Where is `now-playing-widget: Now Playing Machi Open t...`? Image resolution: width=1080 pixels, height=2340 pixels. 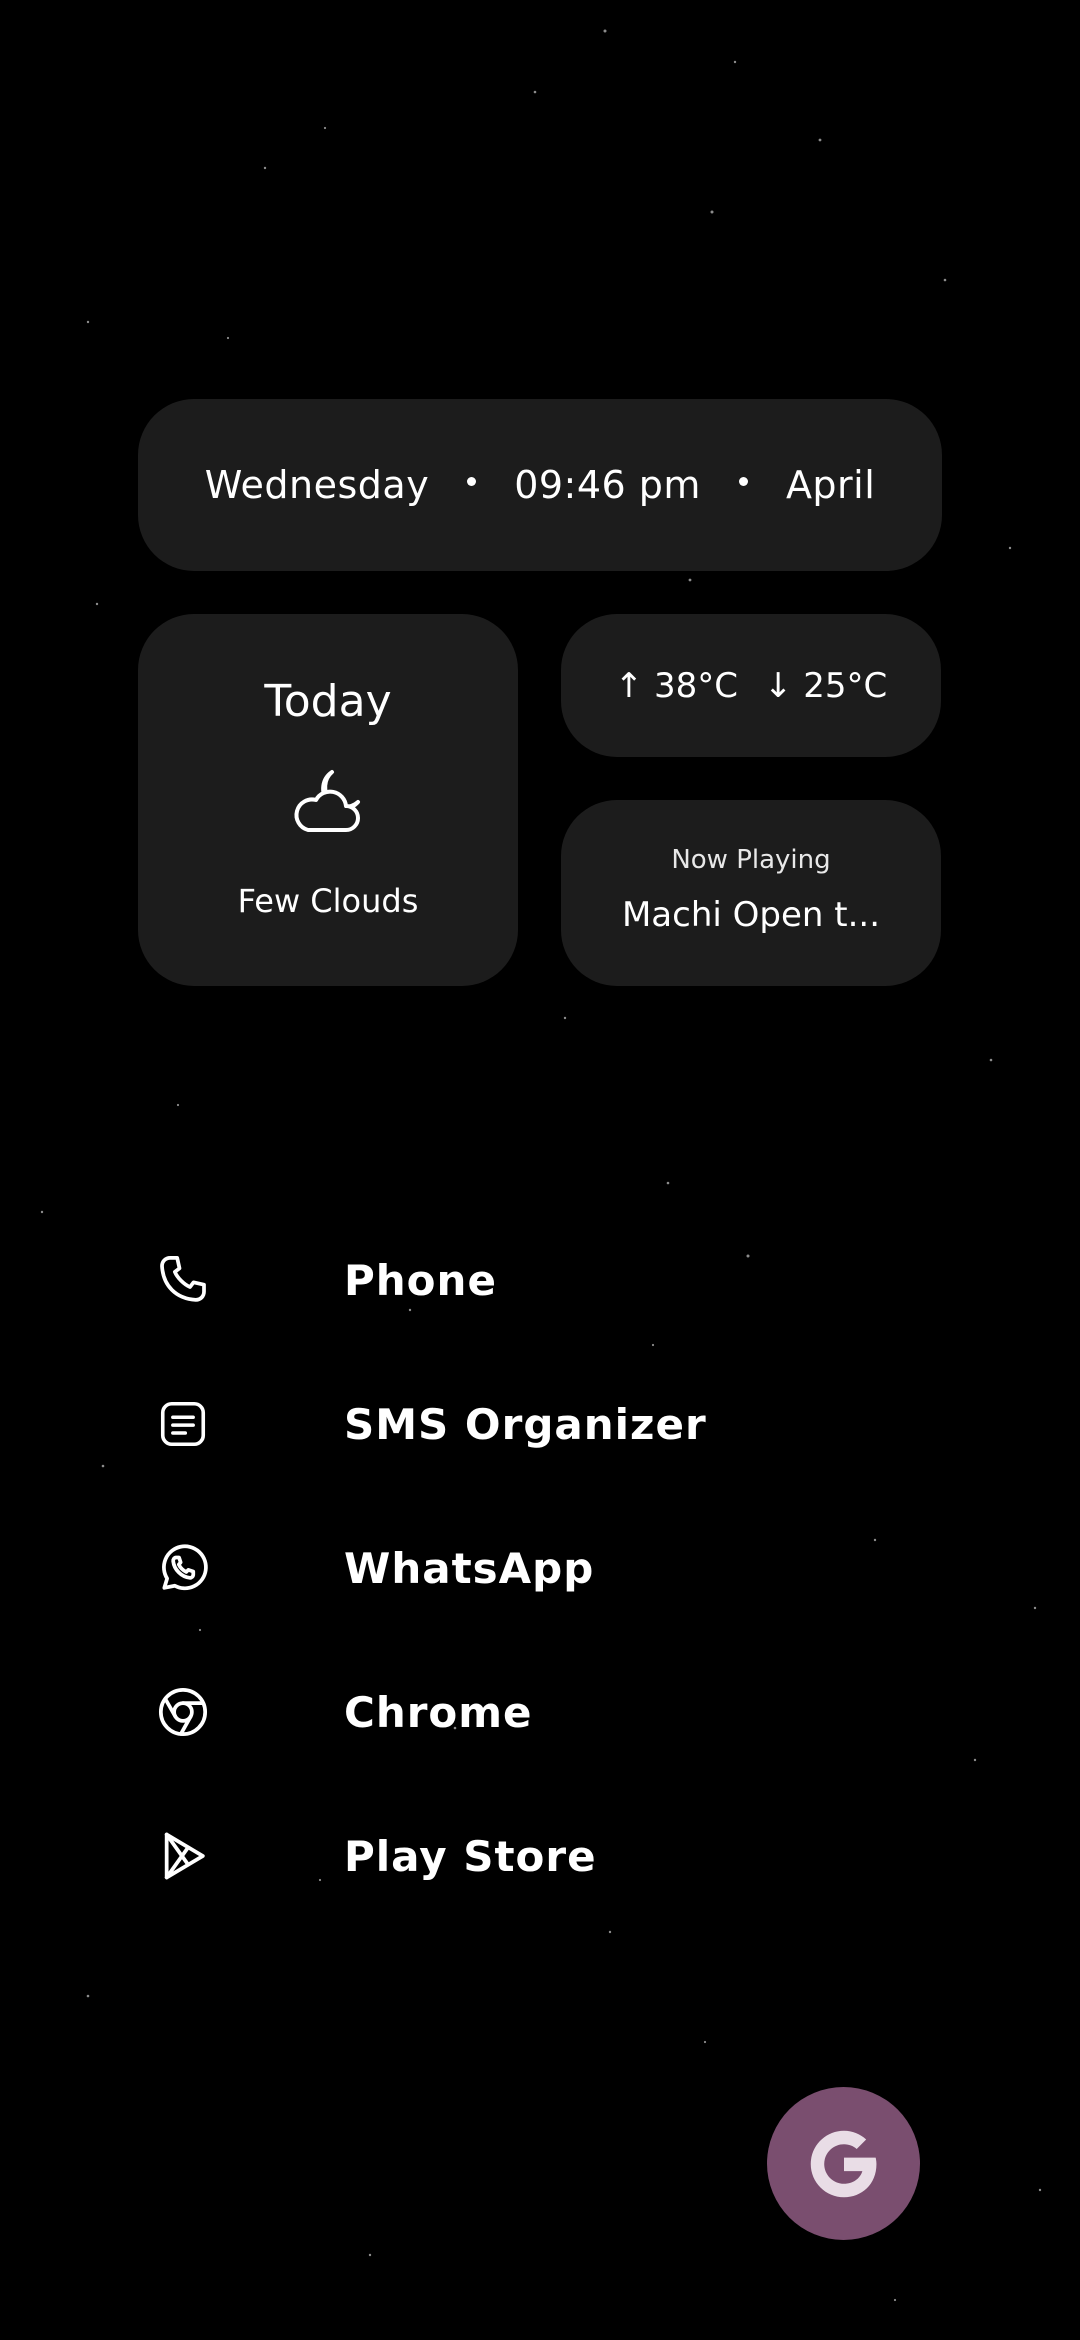 now-playing-widget: Now Playing Machi Open t... is located at coordinates (751, 893).